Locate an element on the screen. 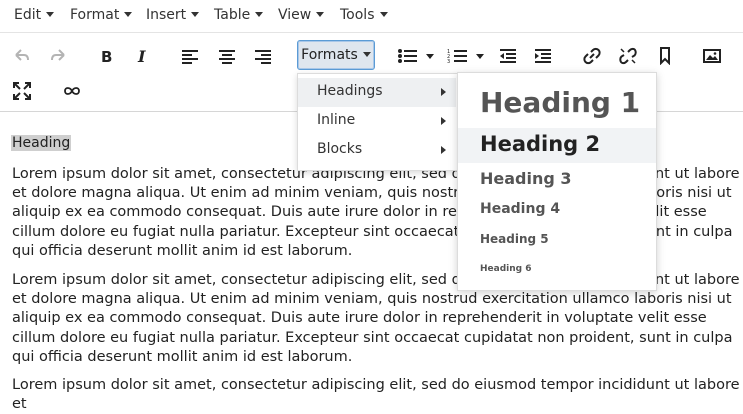  menu-table: Table is located at coordinates (239, 15).